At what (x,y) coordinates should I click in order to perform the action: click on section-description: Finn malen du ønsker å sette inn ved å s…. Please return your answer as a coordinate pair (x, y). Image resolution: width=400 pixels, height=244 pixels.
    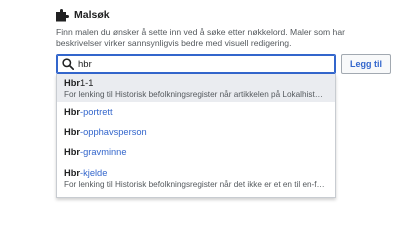
    Looking at the image, I should click on (200, 37).